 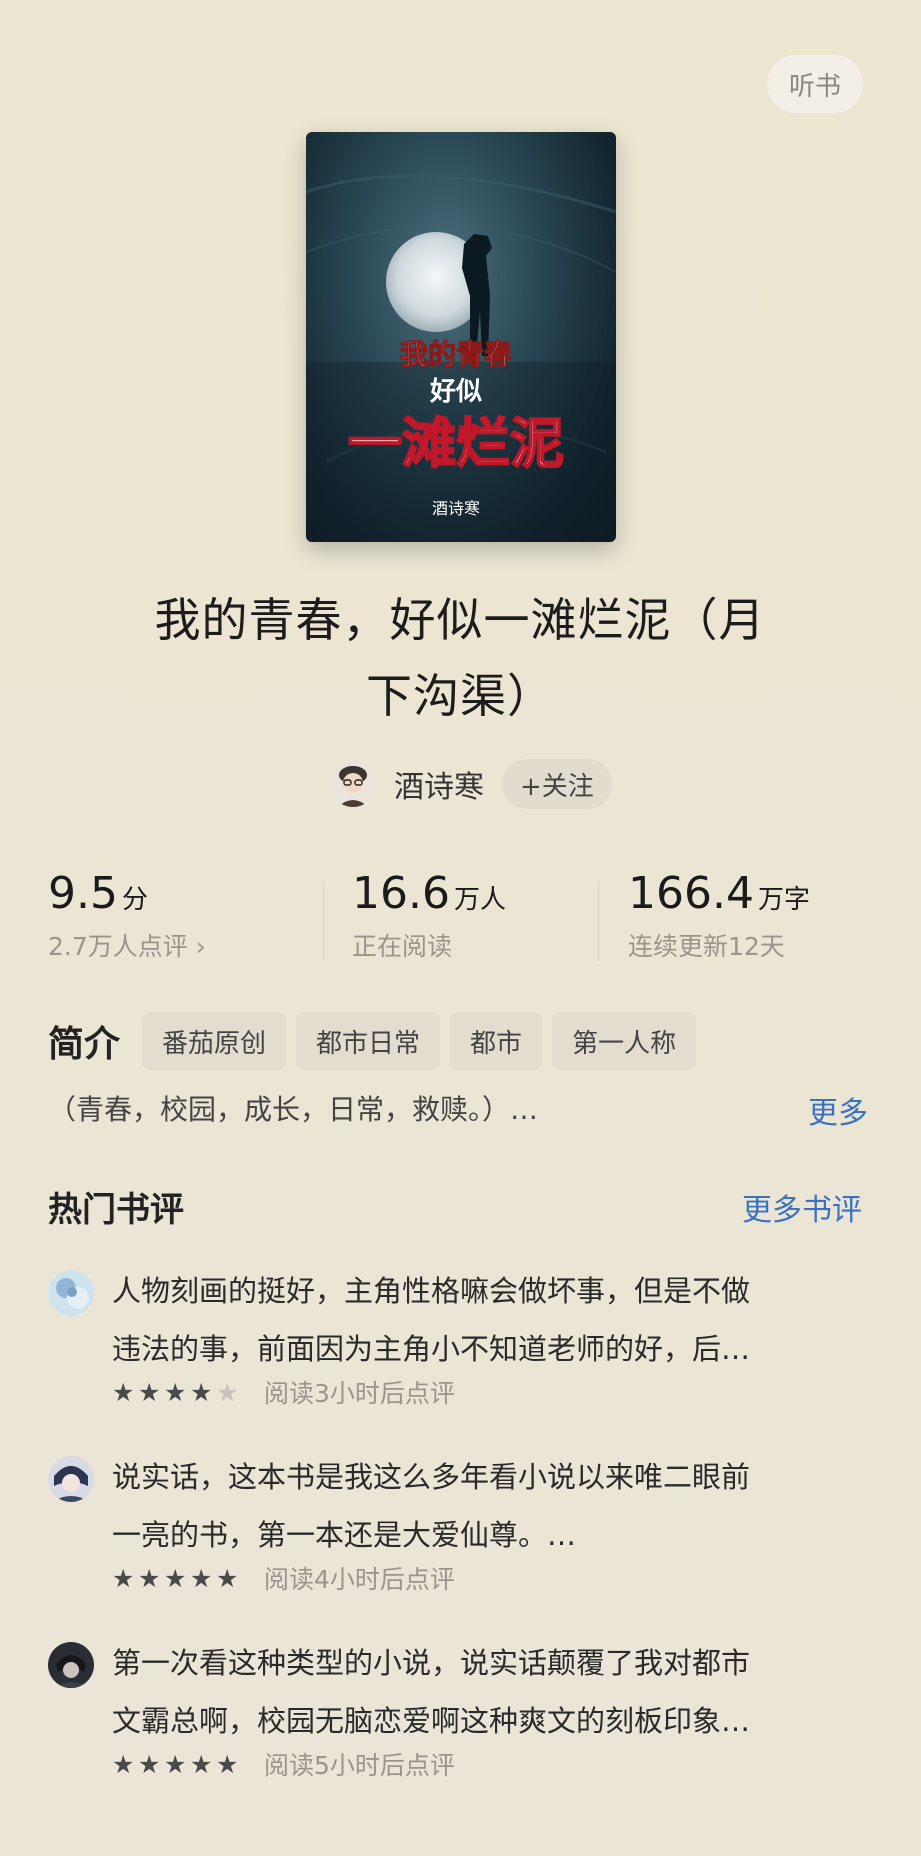 I want to click on words-unit: 万字, so click(x=783, y=900).